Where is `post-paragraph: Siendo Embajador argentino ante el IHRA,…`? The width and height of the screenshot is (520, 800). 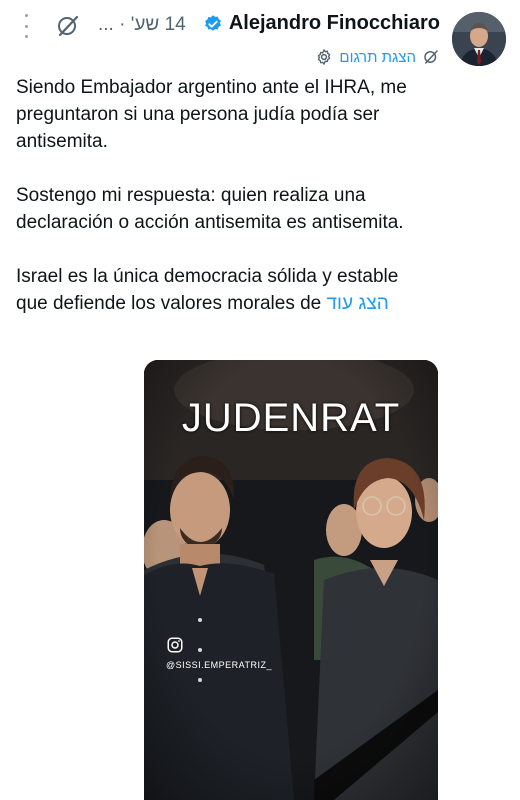 post-paragraph: Siendo Embajador argentino ante el IHRA,… is located at coordinates (211, 114).